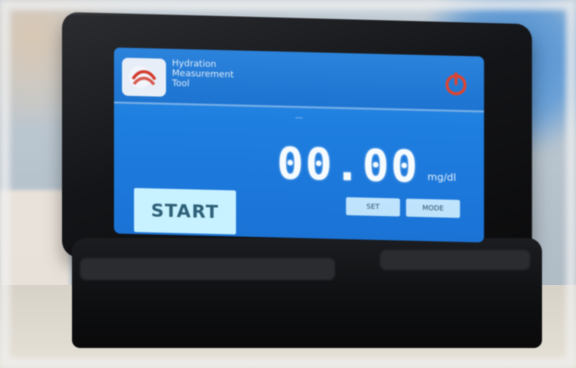  What do you see at coordinates (207, 269) in the screenshot?
I see `device-base-groove-left` at bounding box center [207, 269].